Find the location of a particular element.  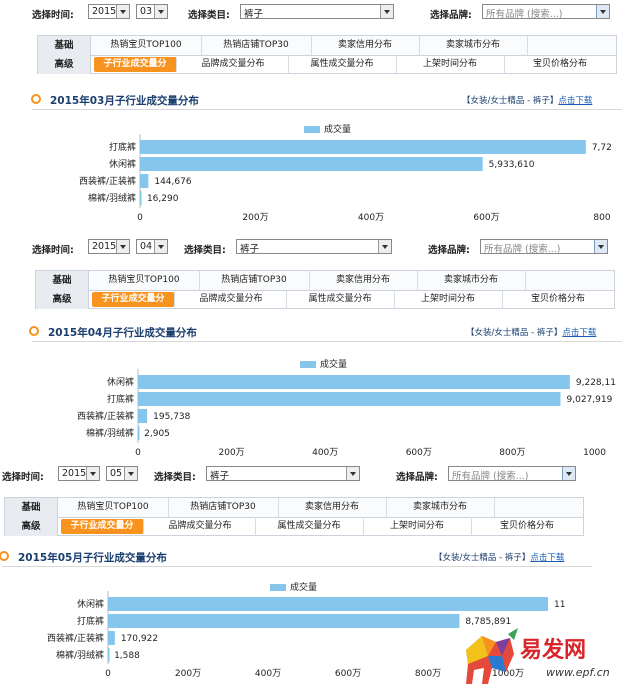

data-label: 5,933,610 is located at coordinates (512, 165).